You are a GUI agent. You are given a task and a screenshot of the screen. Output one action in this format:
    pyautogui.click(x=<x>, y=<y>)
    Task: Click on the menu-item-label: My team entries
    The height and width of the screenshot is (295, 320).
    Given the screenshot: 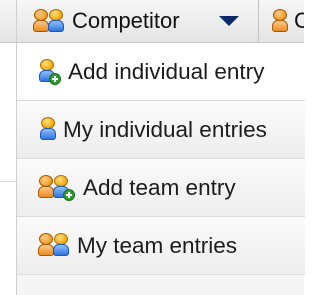 What is the action you would take?
    pyautogui.click(x=157, y=245)
    